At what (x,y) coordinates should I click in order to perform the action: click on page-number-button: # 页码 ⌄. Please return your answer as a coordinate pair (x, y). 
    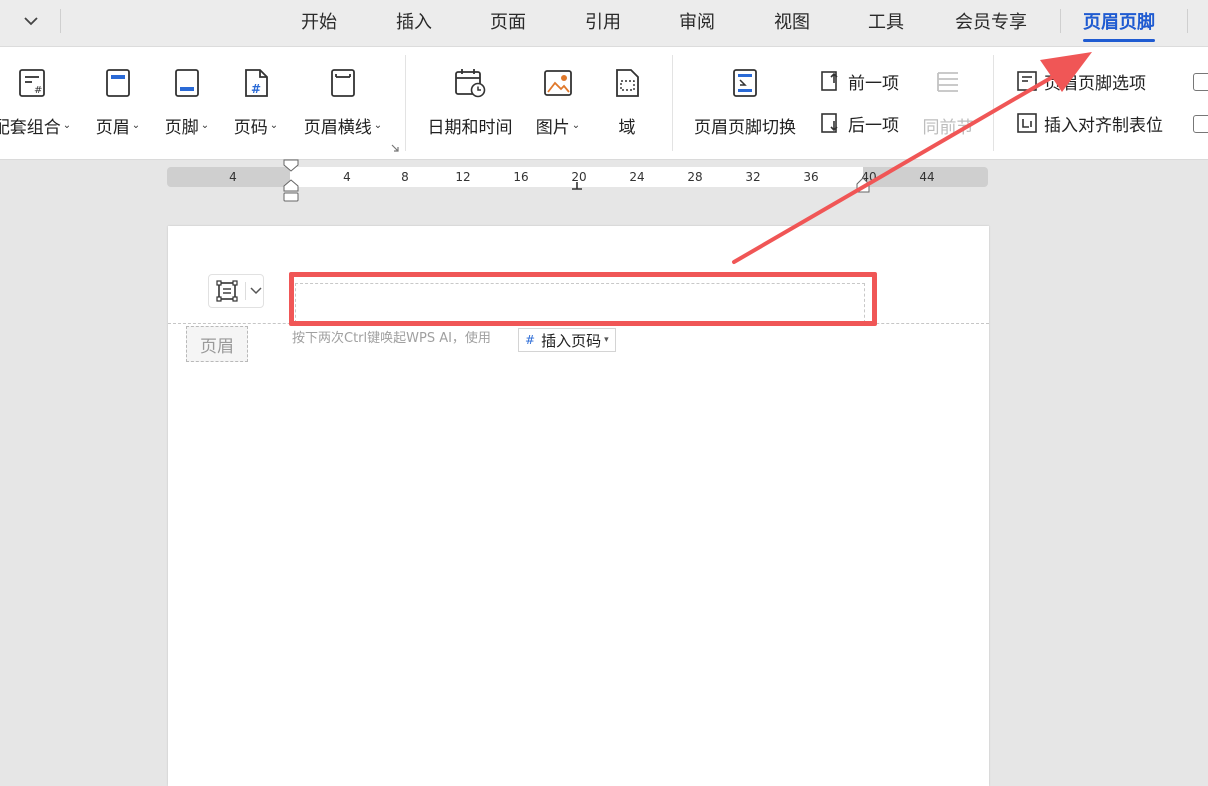
    Looking at the image, I should click on (256, 103).